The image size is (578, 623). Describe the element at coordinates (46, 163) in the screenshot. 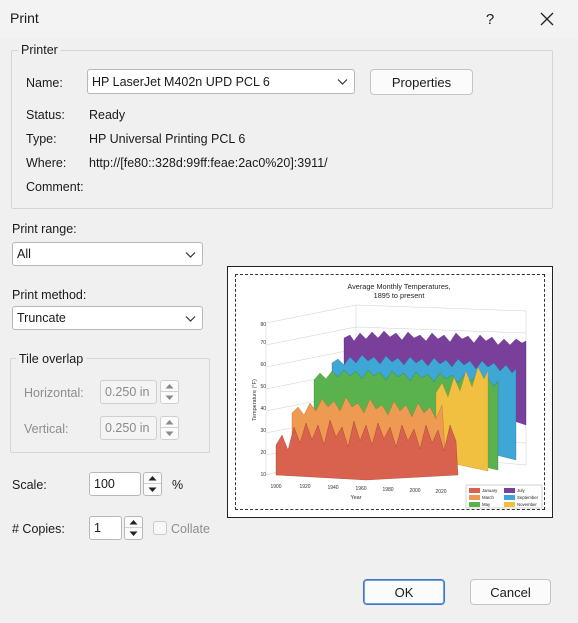

I see `where-label: Where:` at that location.